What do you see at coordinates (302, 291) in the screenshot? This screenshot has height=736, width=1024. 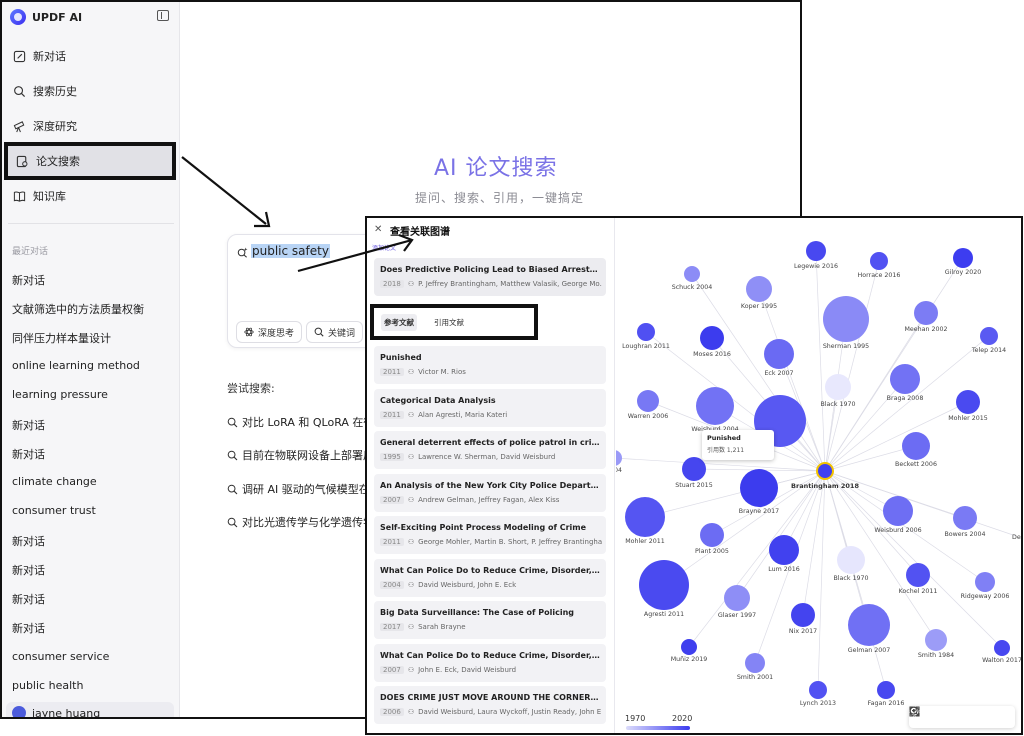 I see `search-box: public safety 深度思考 关键词` at bounding box center [302, 291].